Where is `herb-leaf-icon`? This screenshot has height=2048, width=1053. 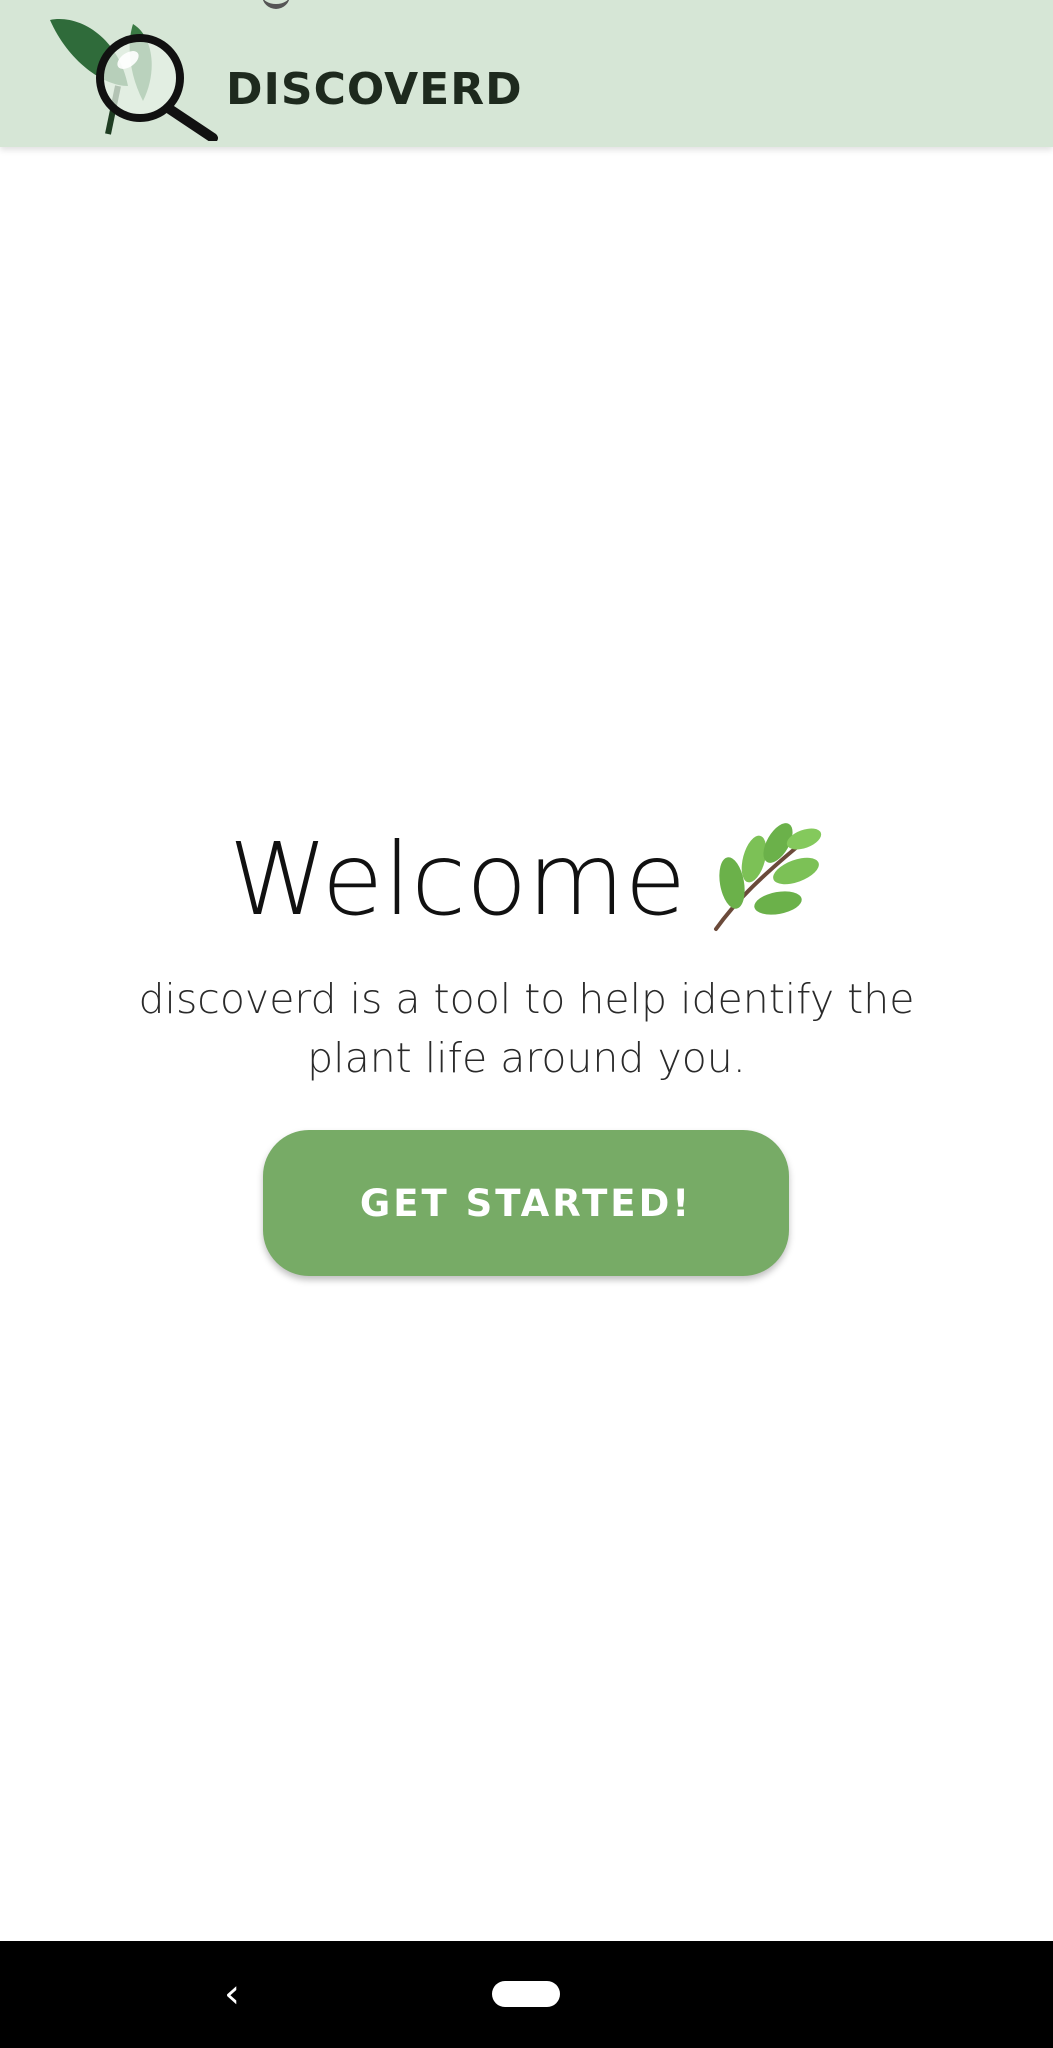 herb-leaf-icon is located at coordinates (768, 876).